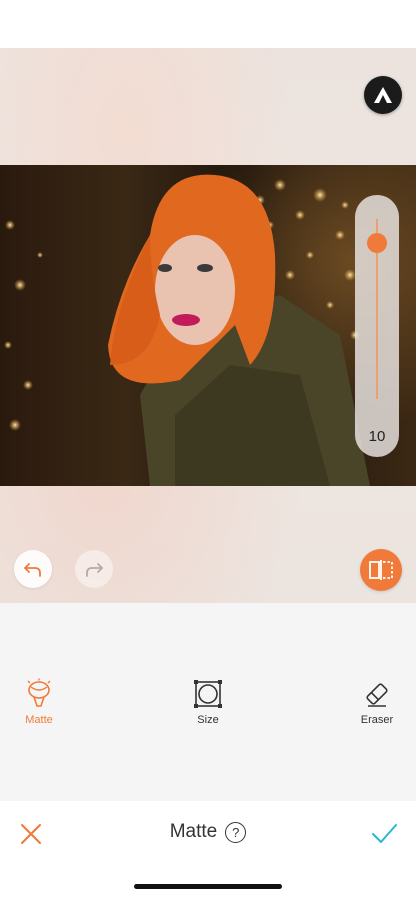  What do you see at coordinates (39, 720) in the screenshot?
I see `tool-matte-label: Matte` at bounding box center [39, 720].